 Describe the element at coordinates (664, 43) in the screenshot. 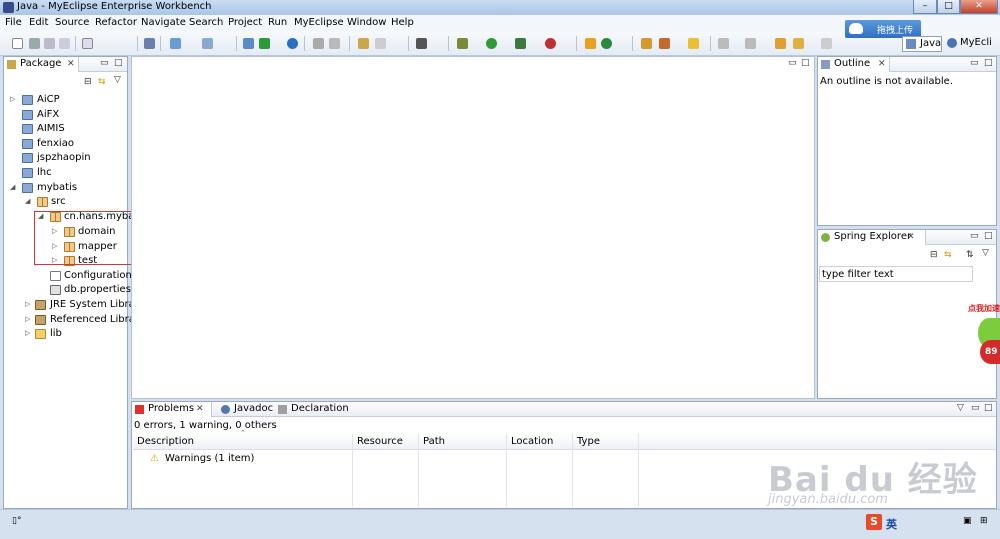

I see `annotation-icon` at that location.